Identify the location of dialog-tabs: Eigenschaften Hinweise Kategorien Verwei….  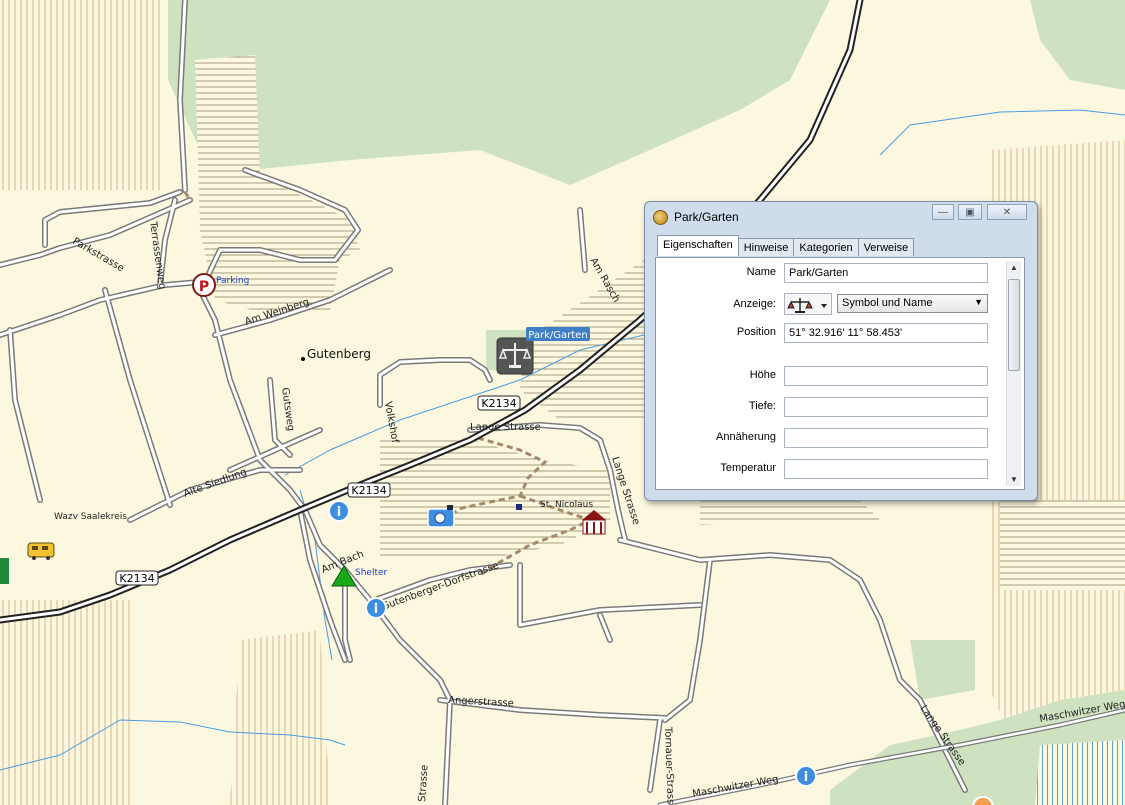
(786, 245).